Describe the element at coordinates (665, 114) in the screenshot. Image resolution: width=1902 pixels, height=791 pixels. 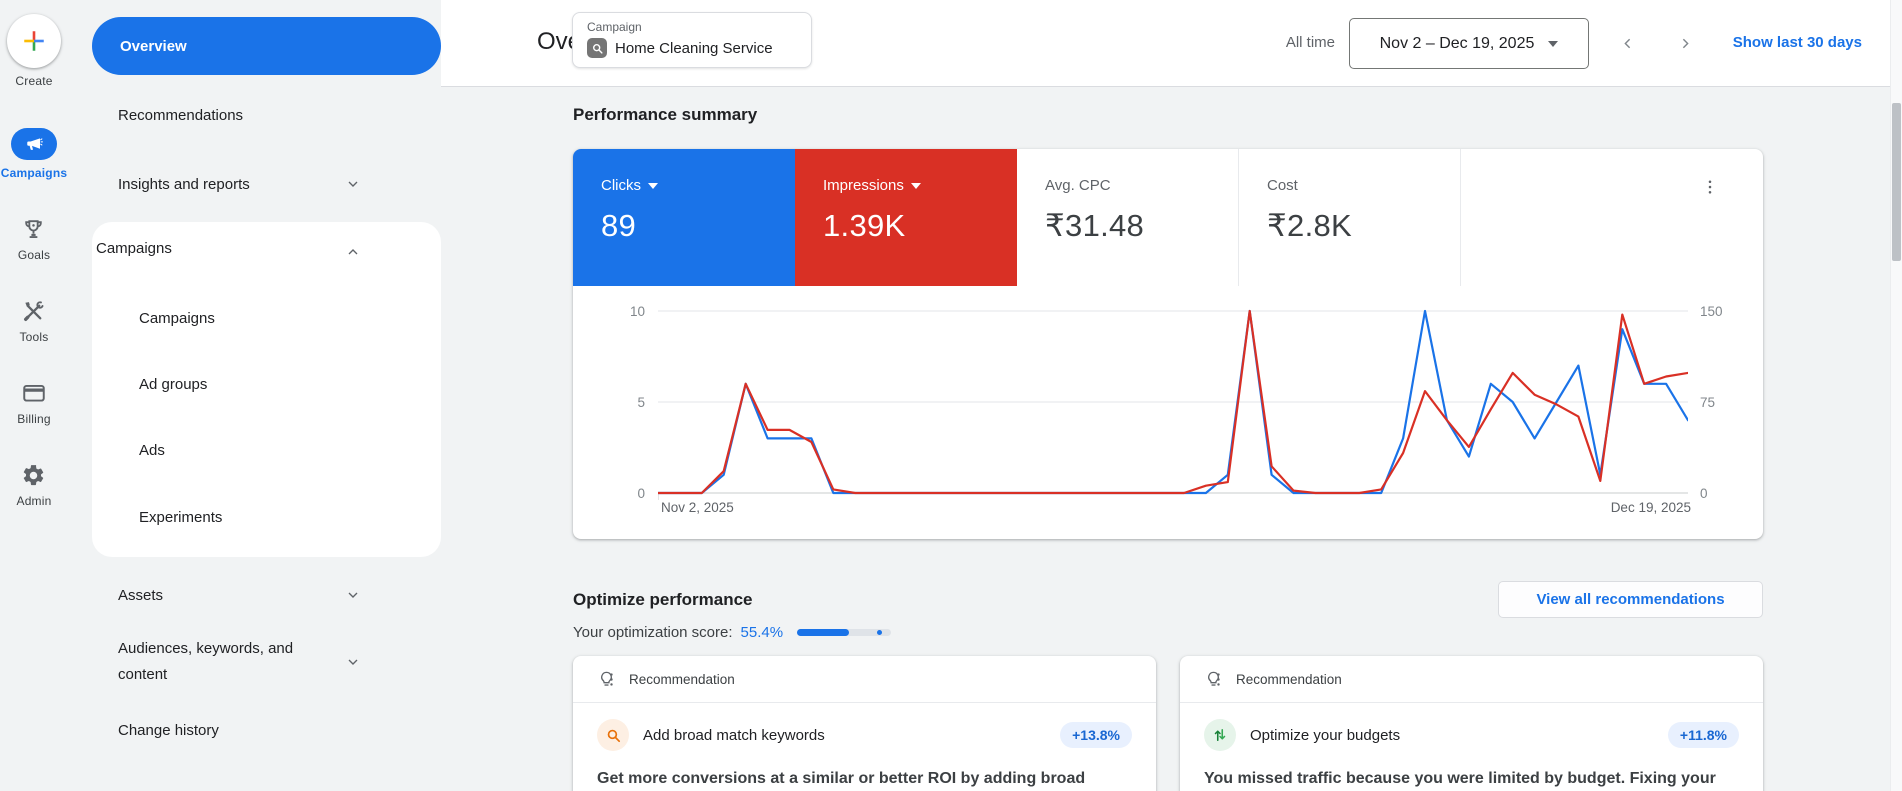
I see `performance-summary-title: Performance summary` at that location.